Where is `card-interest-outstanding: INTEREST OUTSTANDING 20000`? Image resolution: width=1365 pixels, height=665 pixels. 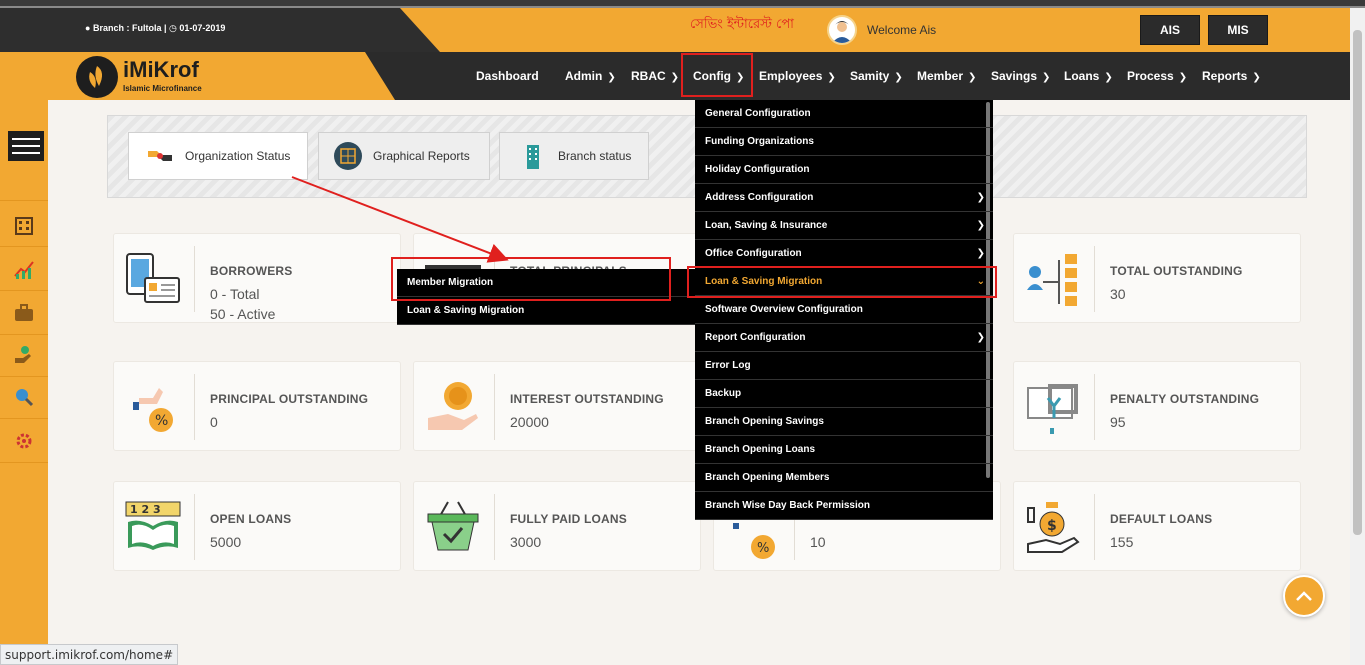 card-interest-outstanding: INTEREST OUTSTANDING 20000 is located at coordinates (557, 406).